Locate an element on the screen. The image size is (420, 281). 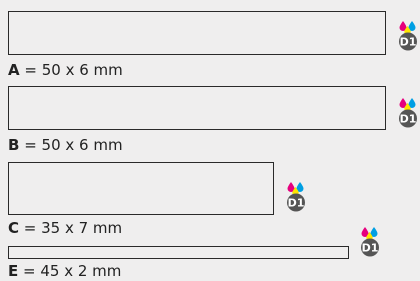
label-area-a is located at coordinates (197, 33).